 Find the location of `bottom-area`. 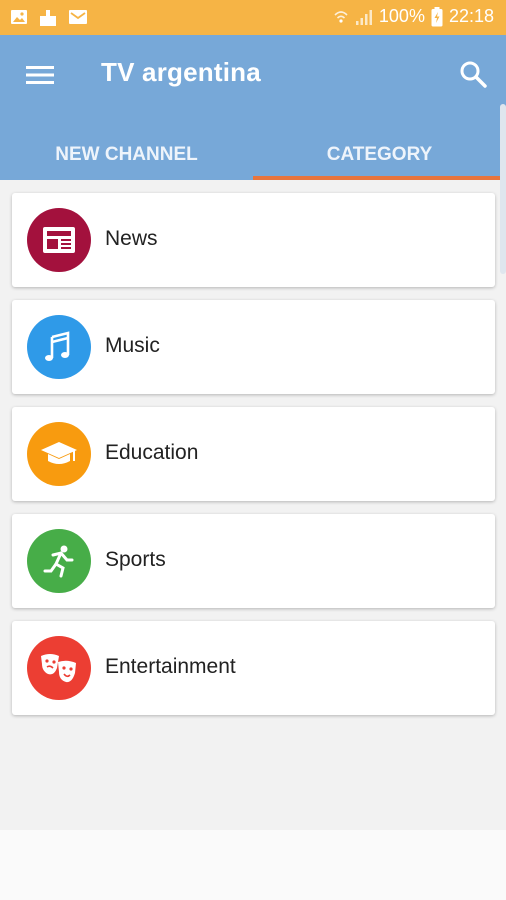

bottom-area is located at coordinates (253, 865).